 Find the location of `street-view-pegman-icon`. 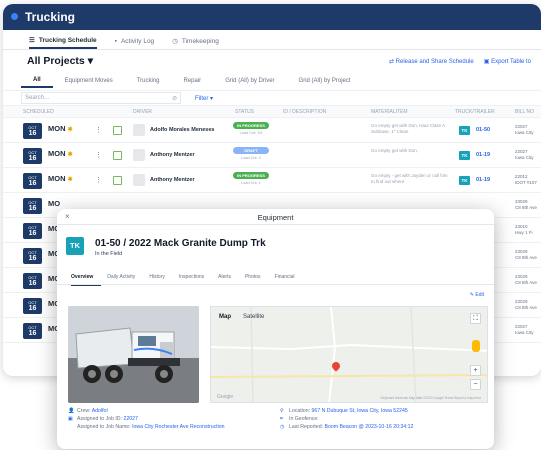

street-view-pegman-icon is located at coordinates (476, 346).